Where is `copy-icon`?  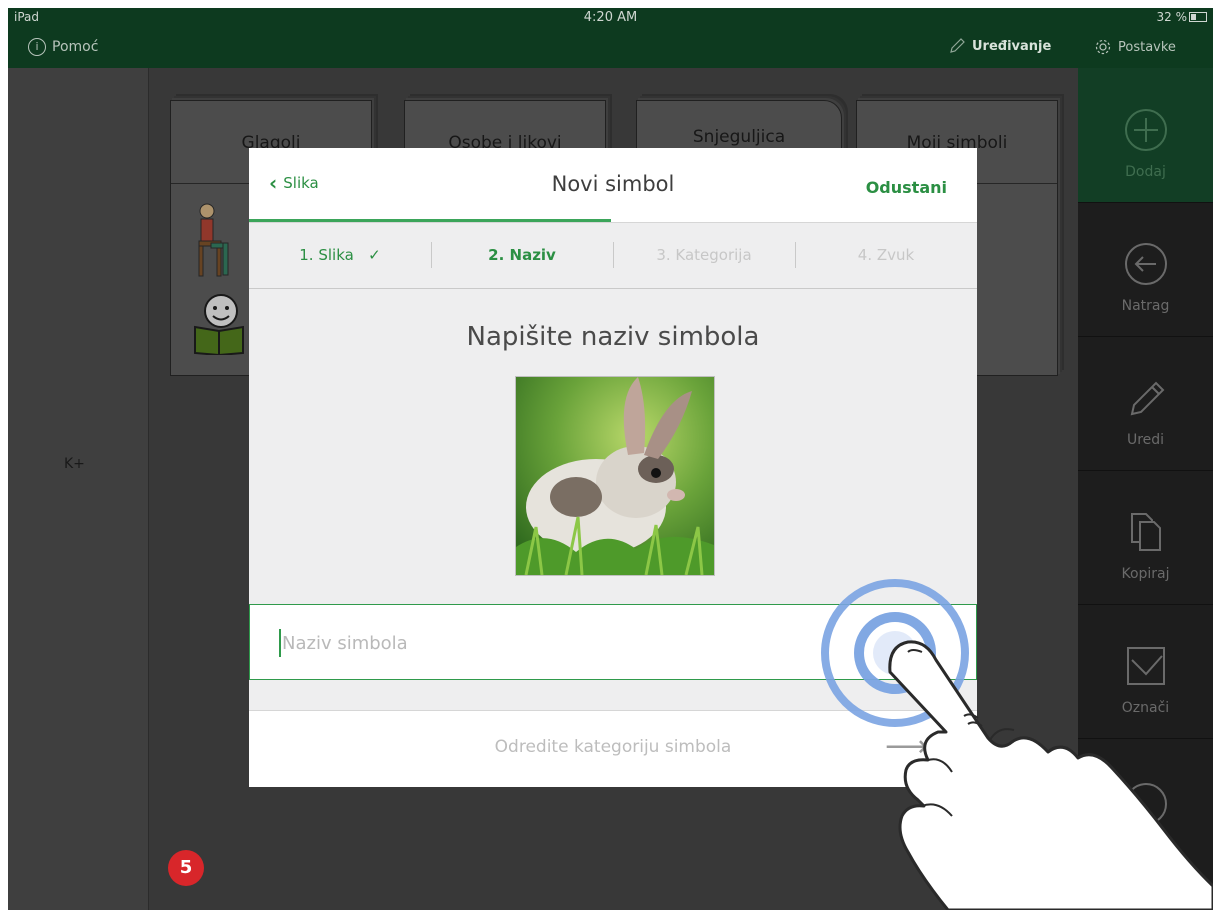 copy-icon is located at coordinates (1146, 532).